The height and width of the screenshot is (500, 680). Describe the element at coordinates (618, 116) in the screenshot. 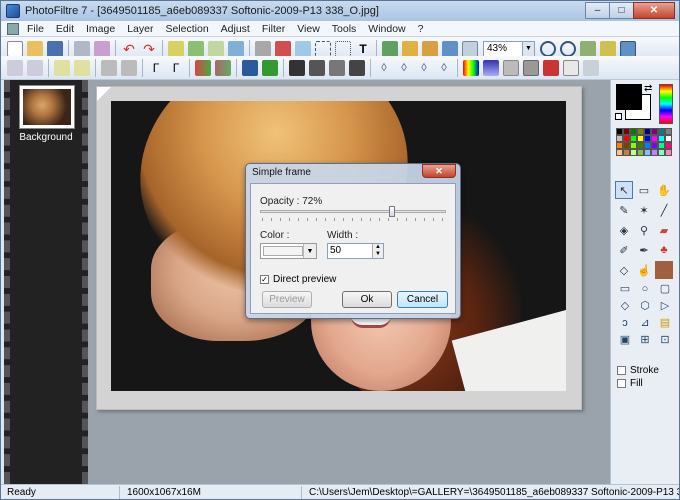

I see `reset-colors-icon` at that location.